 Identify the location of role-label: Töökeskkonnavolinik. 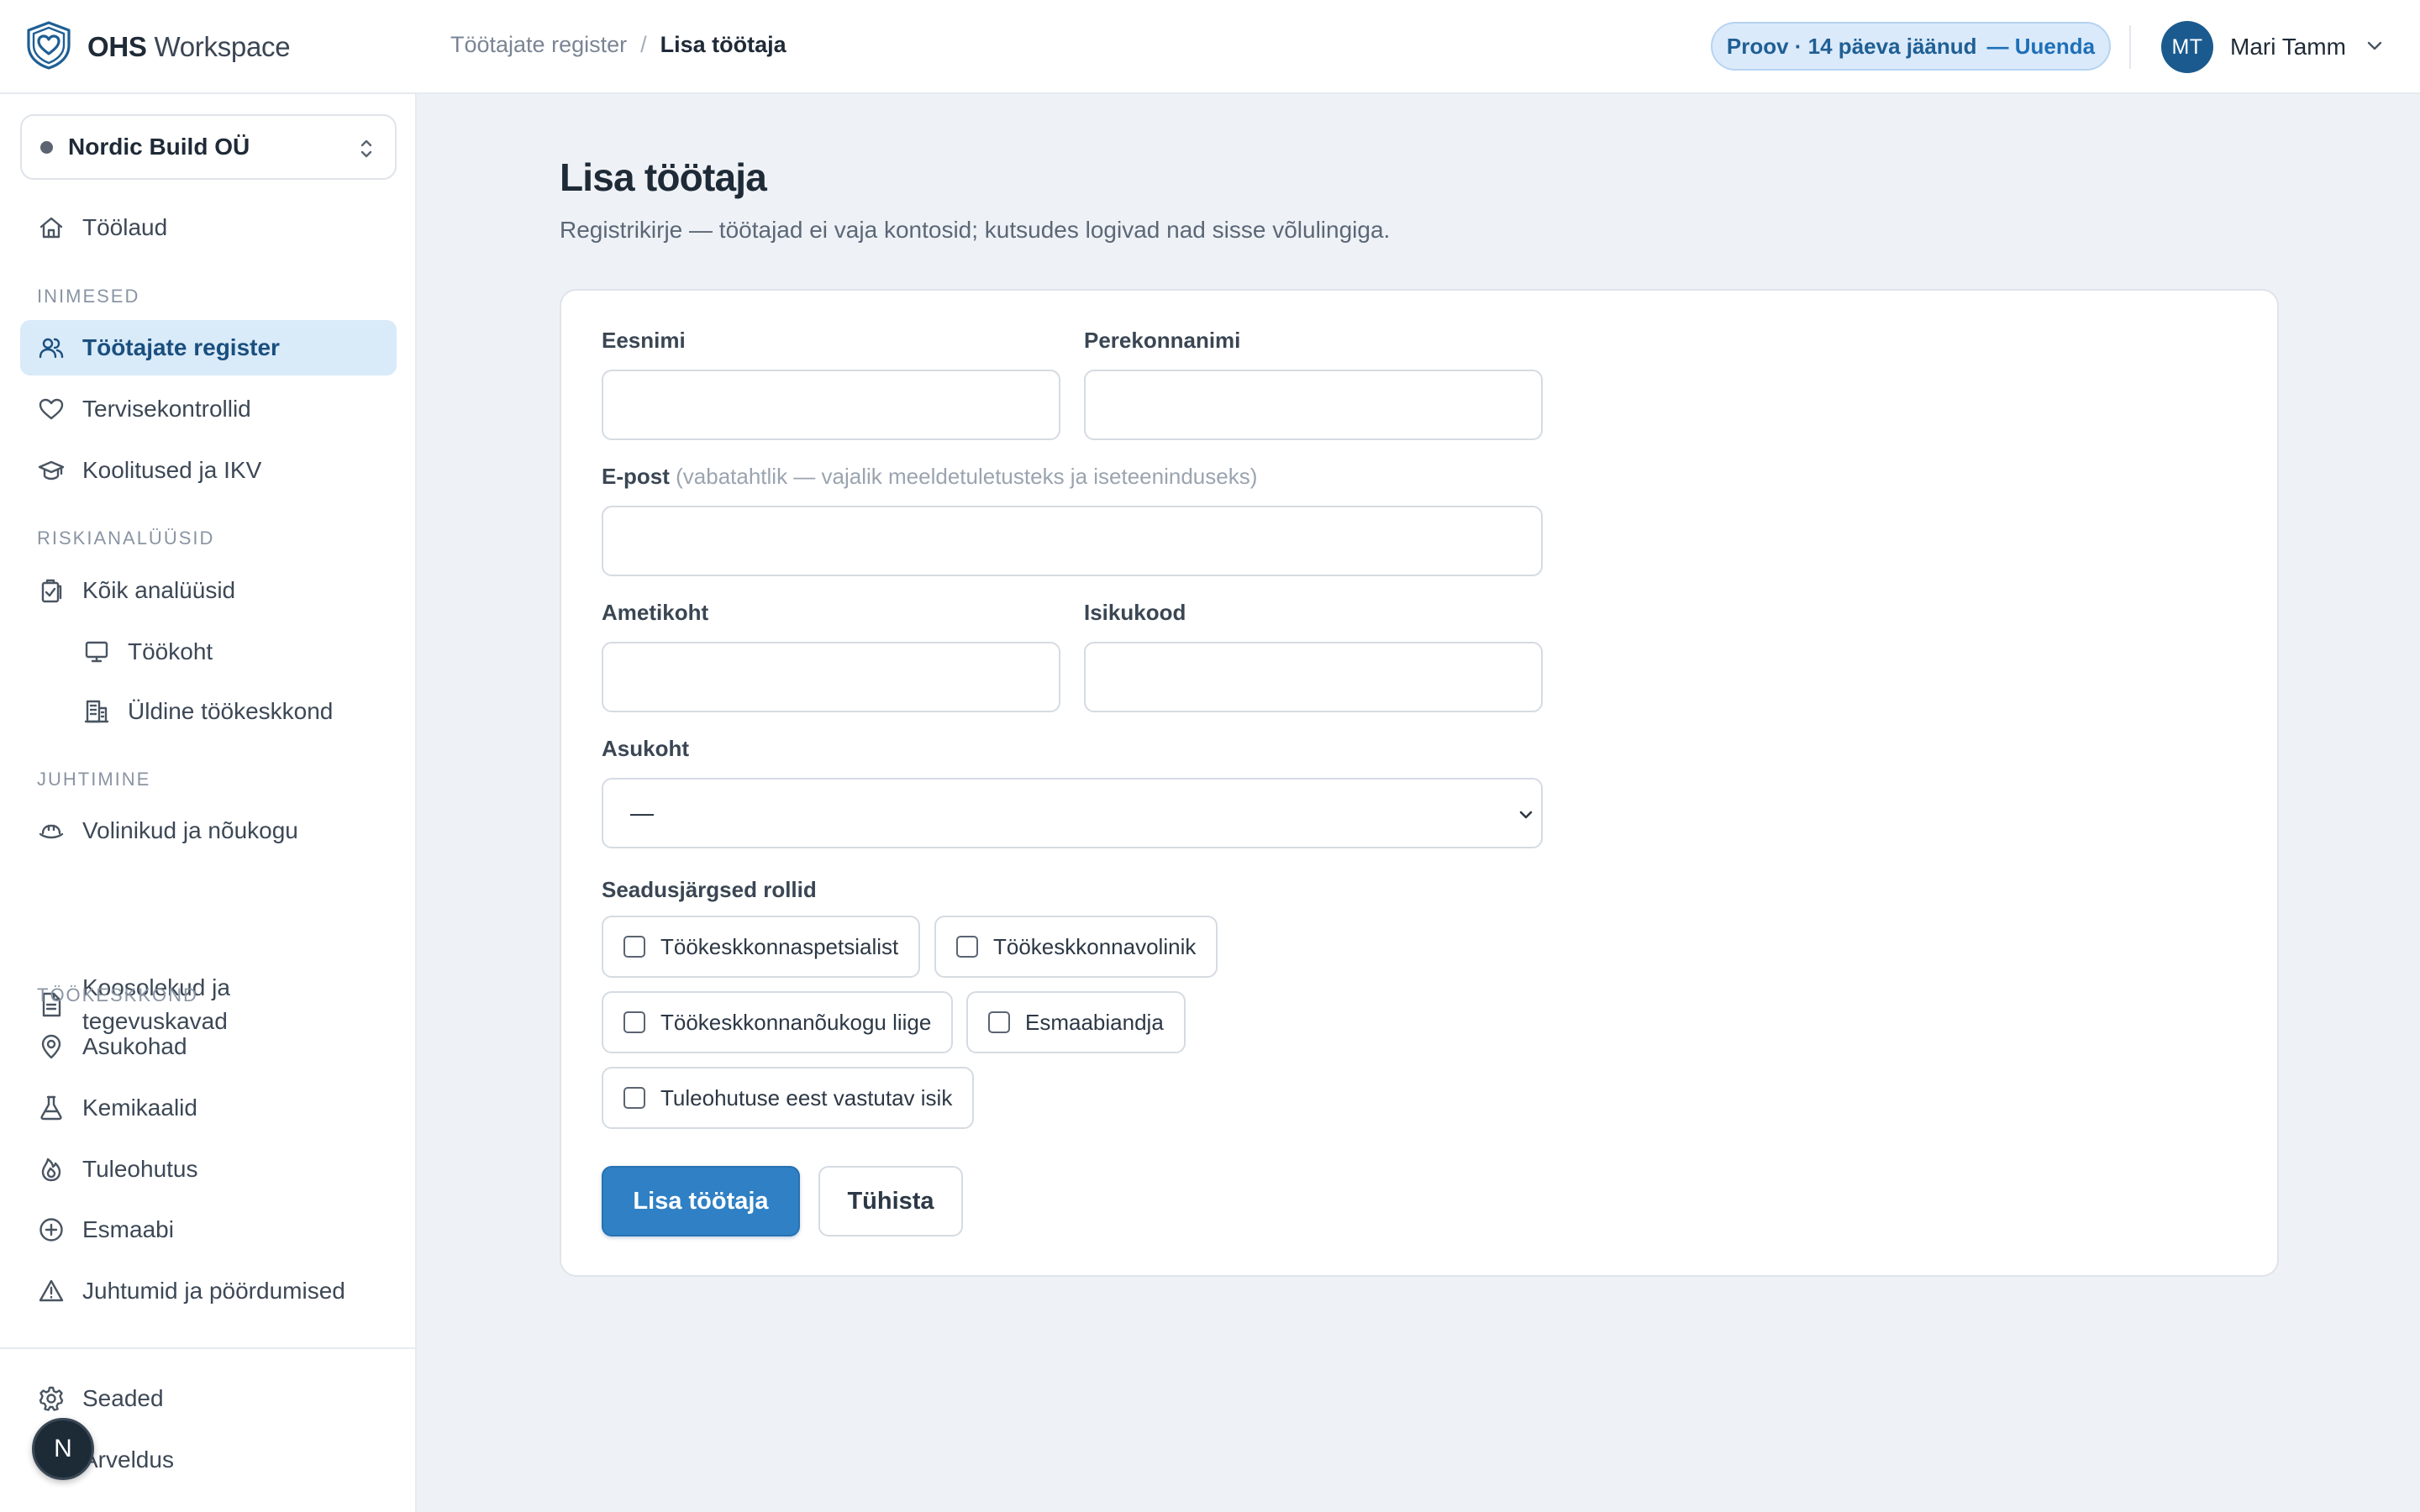
(1095, 946).